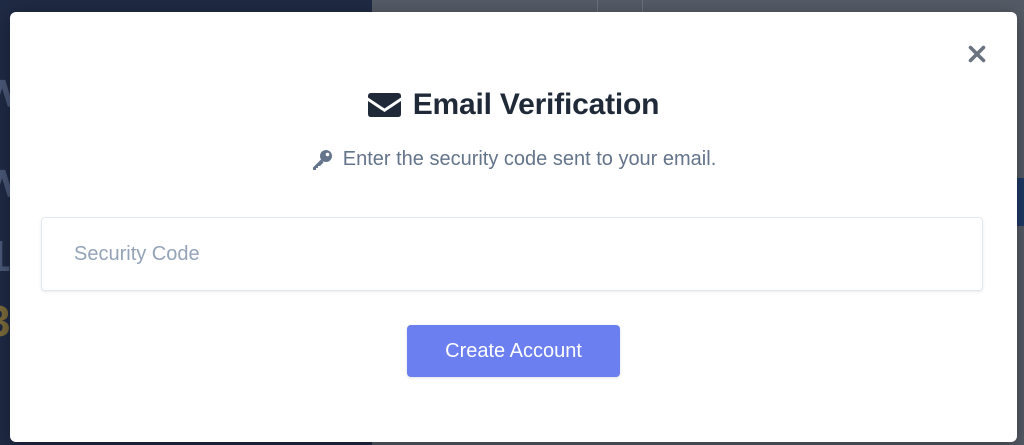  I want to click on key-icon, so click(322, 159).